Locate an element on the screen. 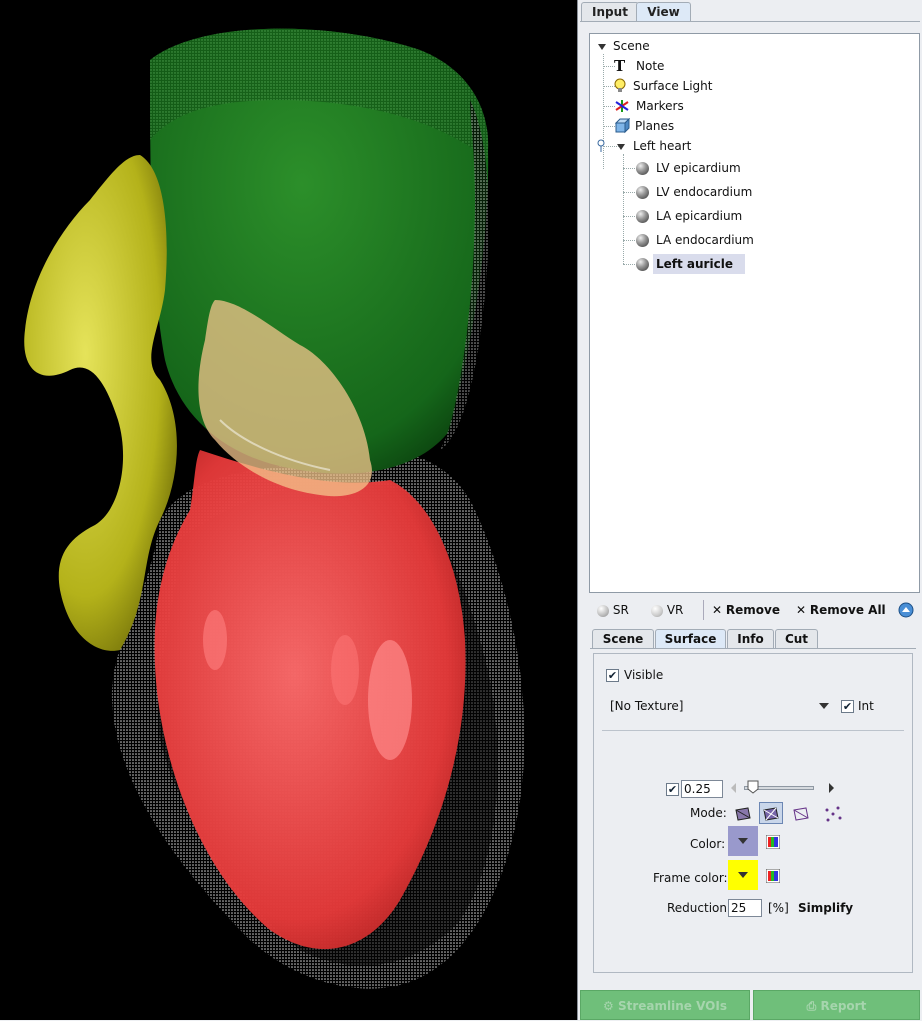  reduction-unit: [%] is located at coordinates (778, 908).